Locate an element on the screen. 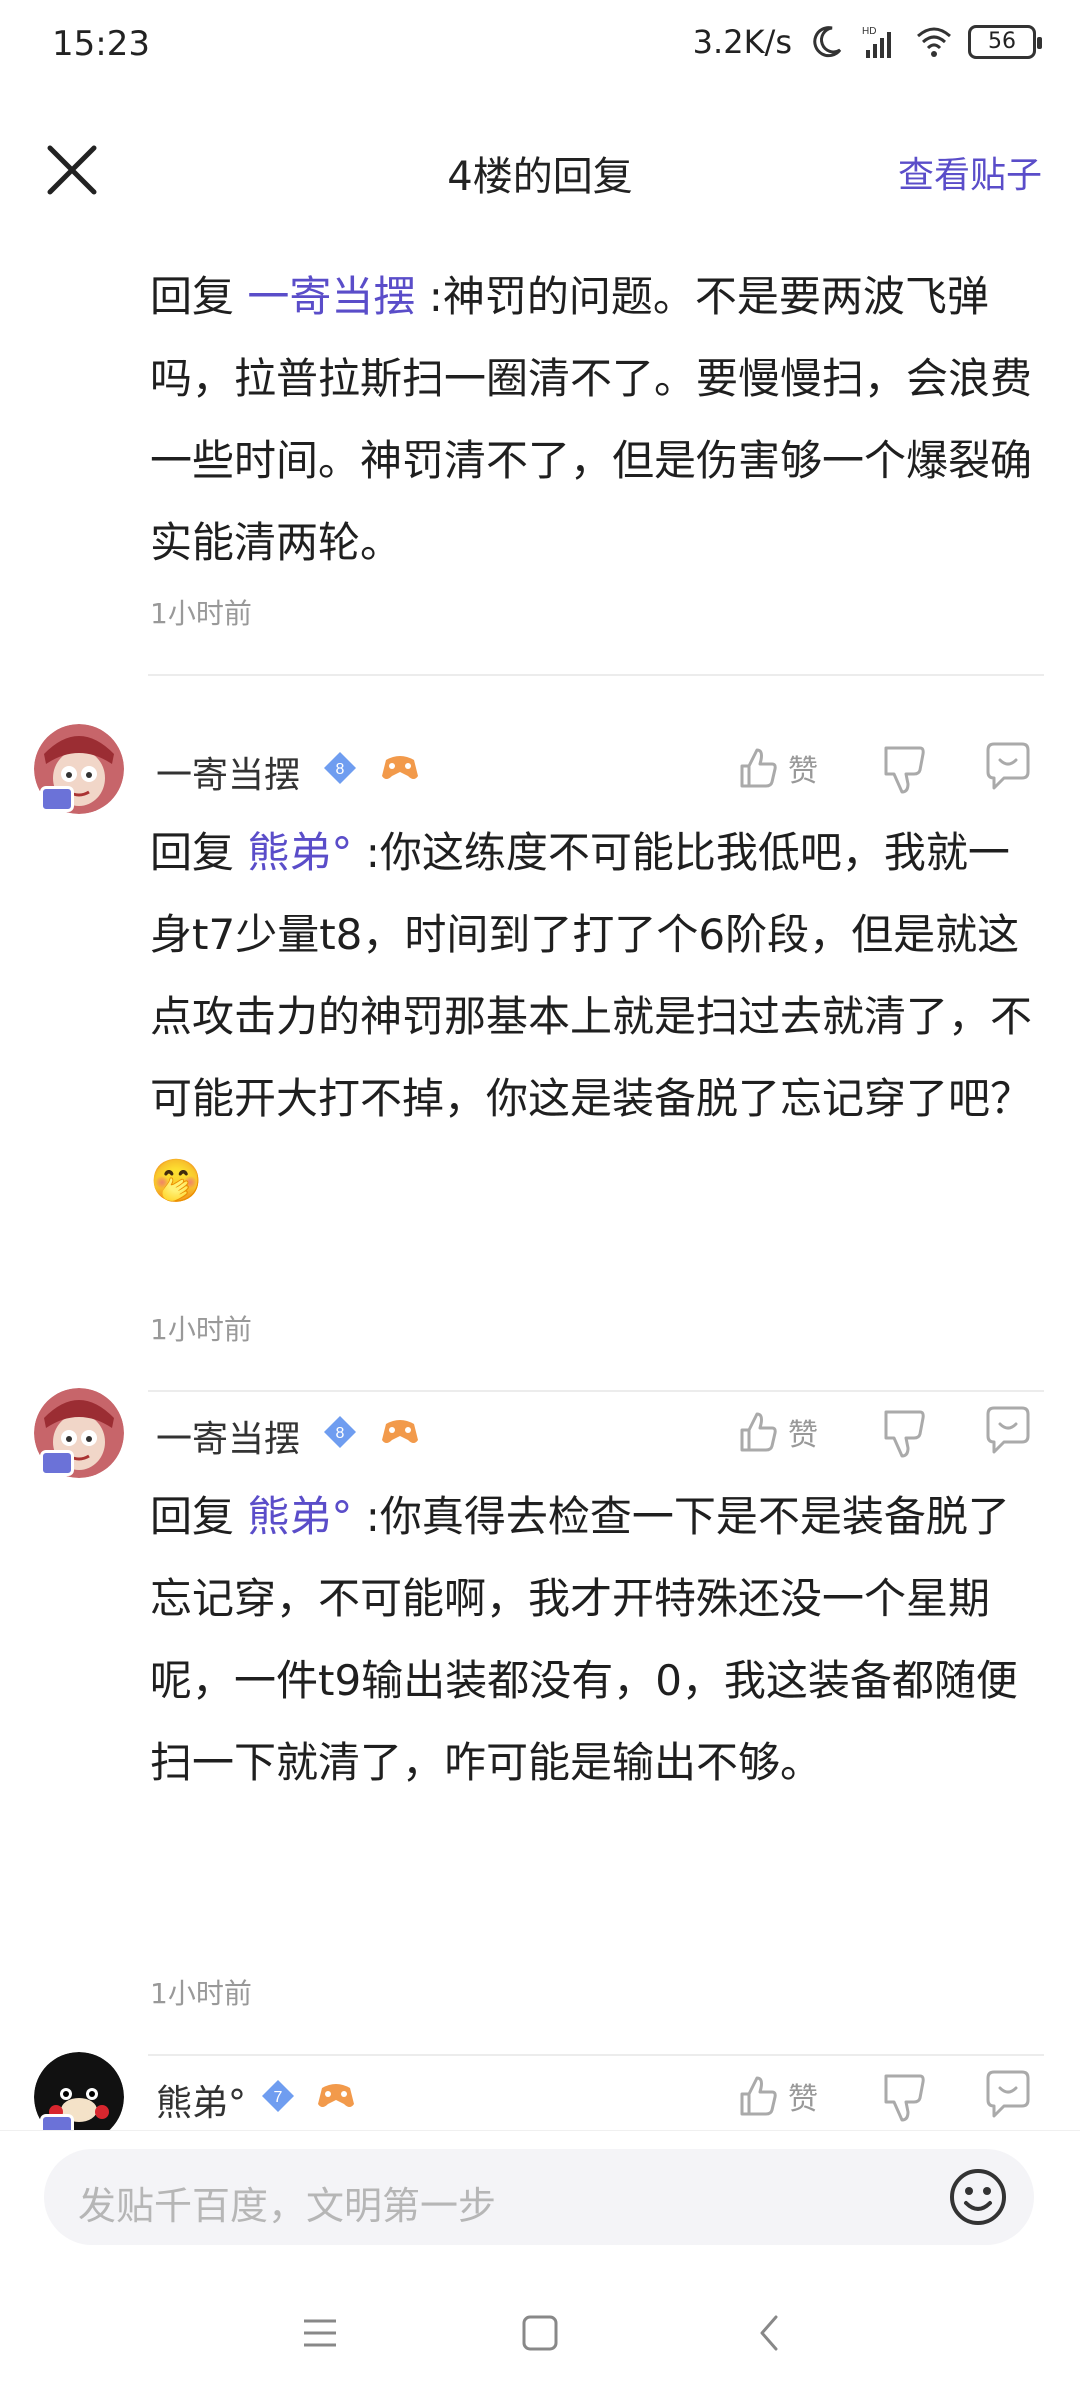 The width and height of the screenshot is (1080, 2400). status-bar: 15:23 3.2K/s HD 56 is located at coordinates (540, 45).